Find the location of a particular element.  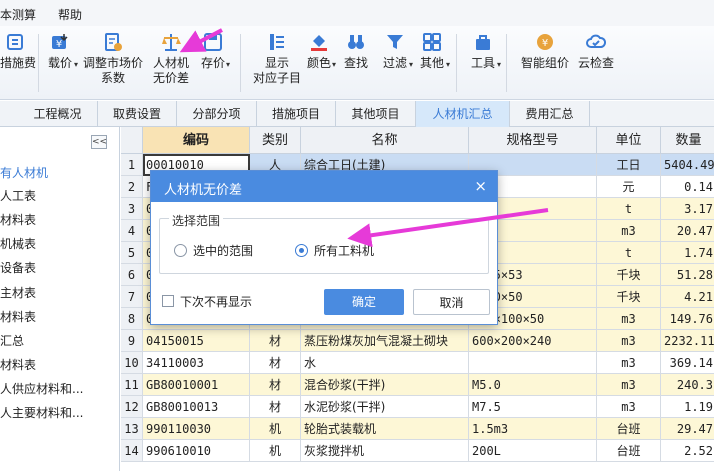

tab-0: 工程概况 is located at coordinates (58, 114).